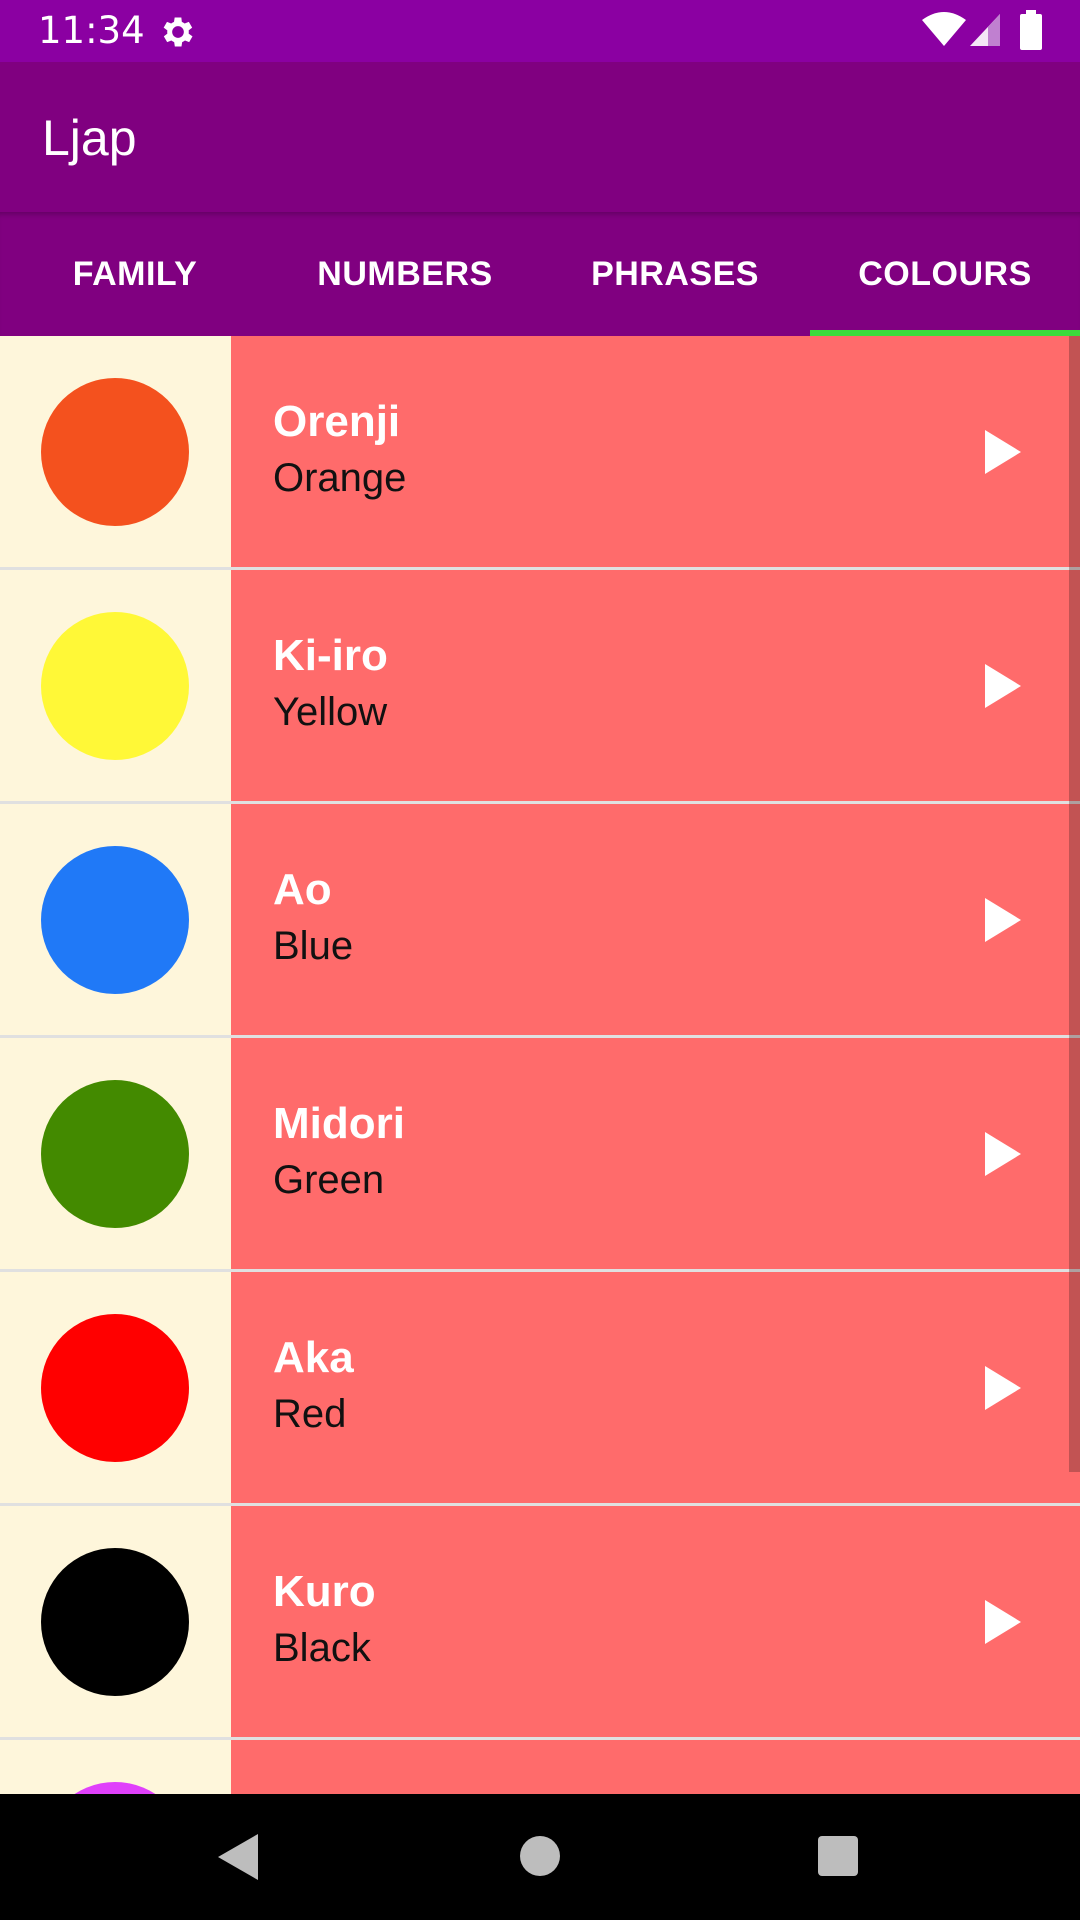 This screenshot has height=1920, width=1080. What do you see at coordinates (330, 655) in the screenshot?
I see `word-label: Ki-iro` at bounding box center [330, 655].